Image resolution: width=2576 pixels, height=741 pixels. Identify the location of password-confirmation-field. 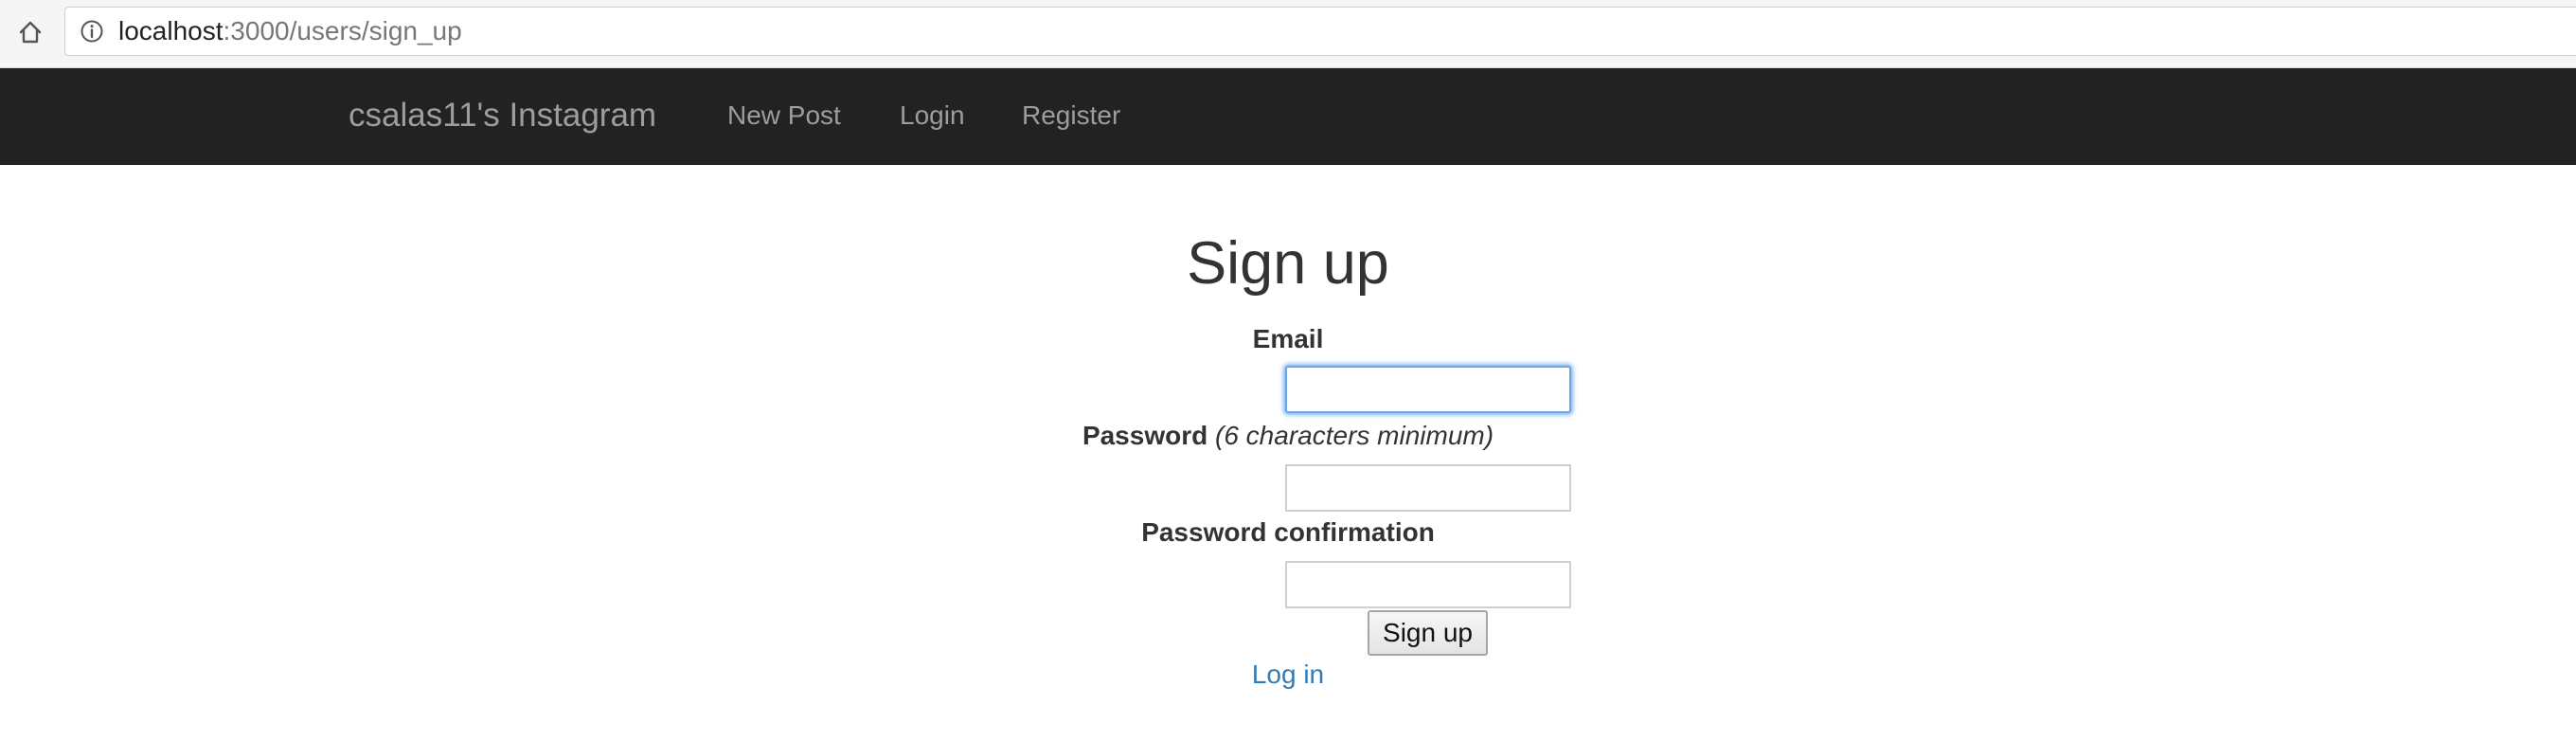
(1428, 584).